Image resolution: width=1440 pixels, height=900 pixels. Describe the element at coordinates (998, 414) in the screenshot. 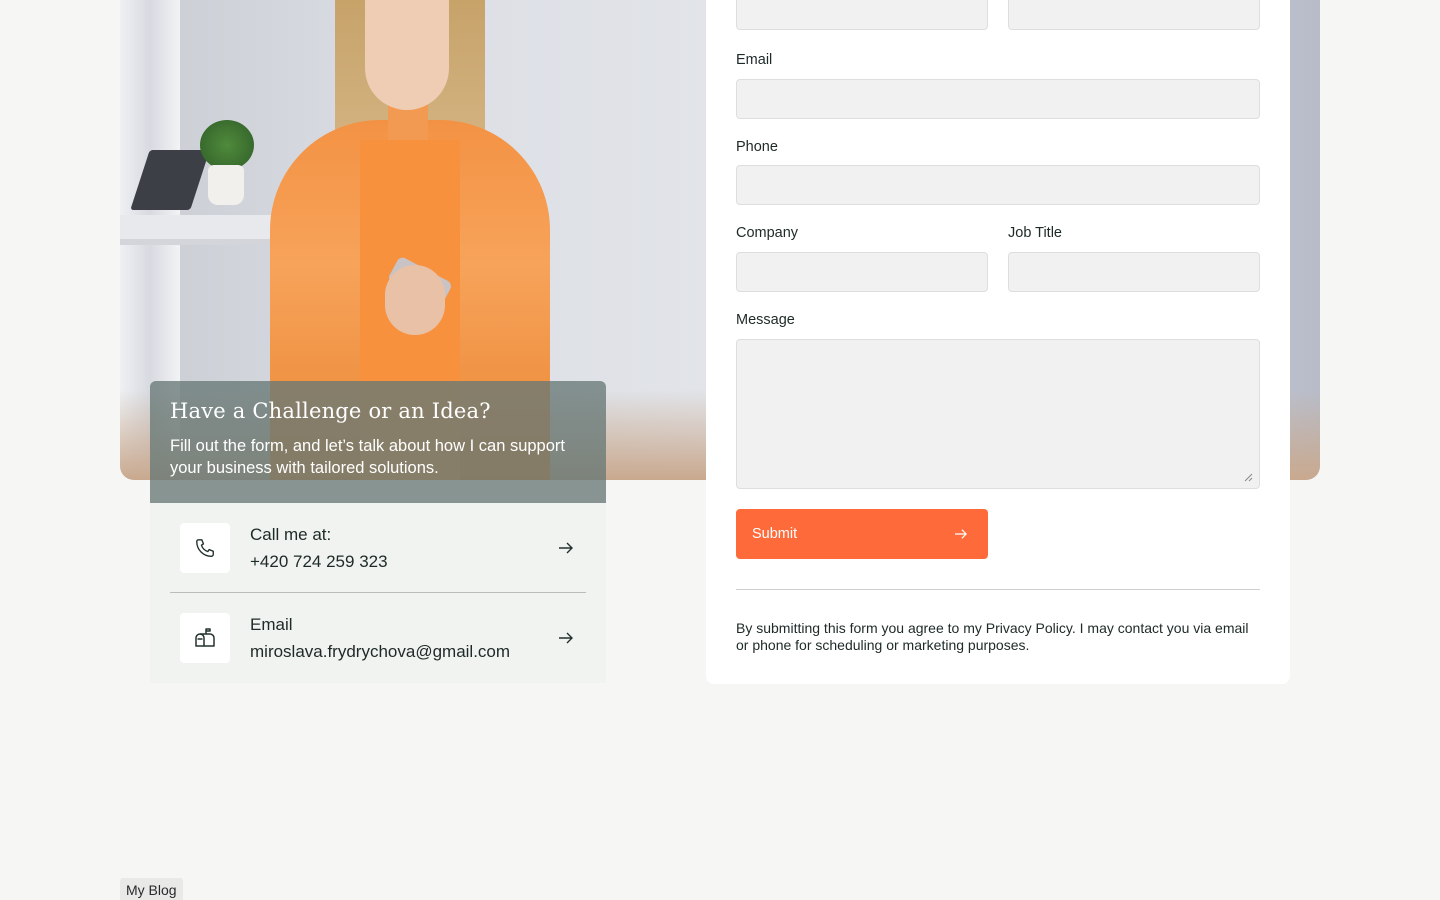

I see `message-field` at that location.